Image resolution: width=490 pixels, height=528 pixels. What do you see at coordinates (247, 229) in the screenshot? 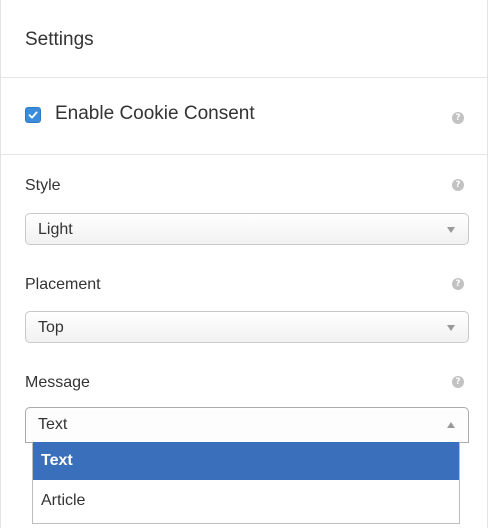
I see `style-select: Light` at bounding box center [247, 229].